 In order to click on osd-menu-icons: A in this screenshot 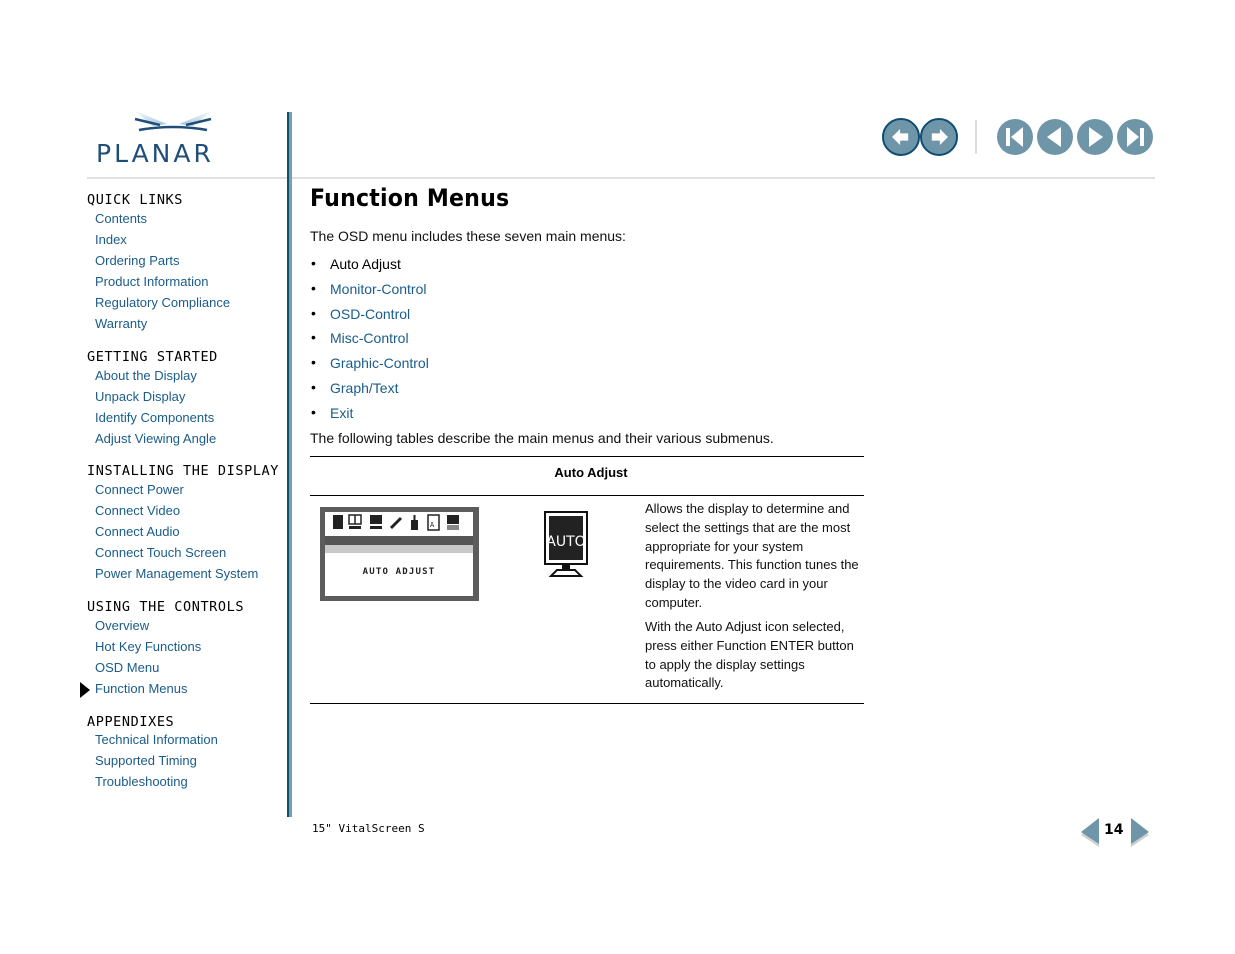, I will do `click(396, 522)`.